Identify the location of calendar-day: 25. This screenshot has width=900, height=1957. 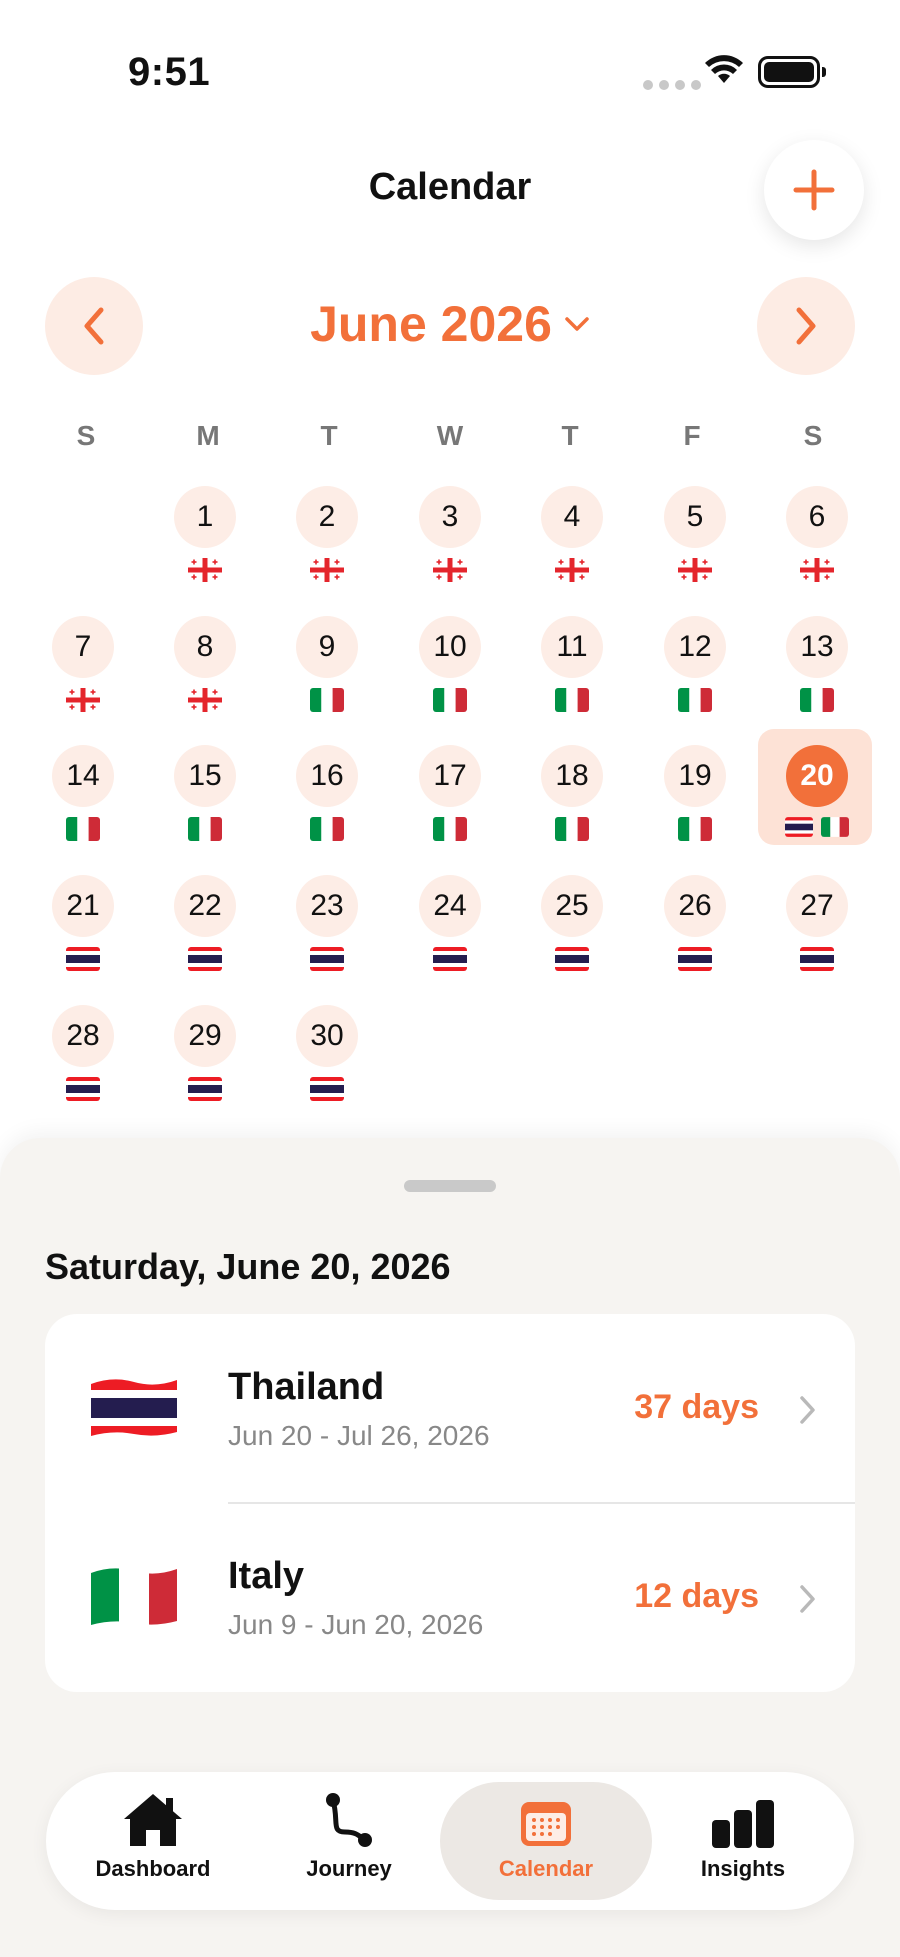
(572, 932).